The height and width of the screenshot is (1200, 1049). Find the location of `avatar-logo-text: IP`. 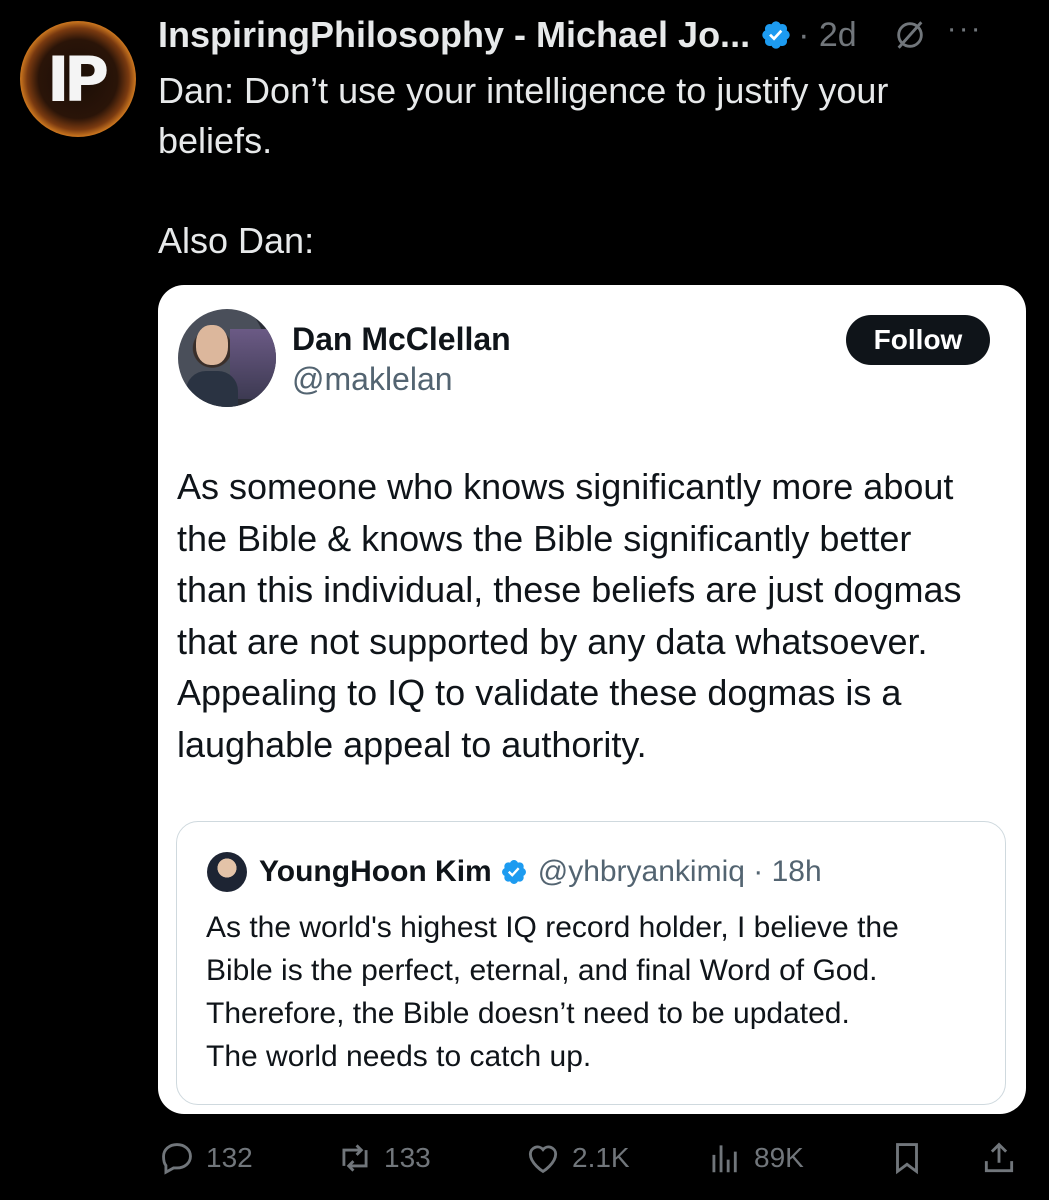

avatar-logo-text: IP is located at coordinates (77, 79).